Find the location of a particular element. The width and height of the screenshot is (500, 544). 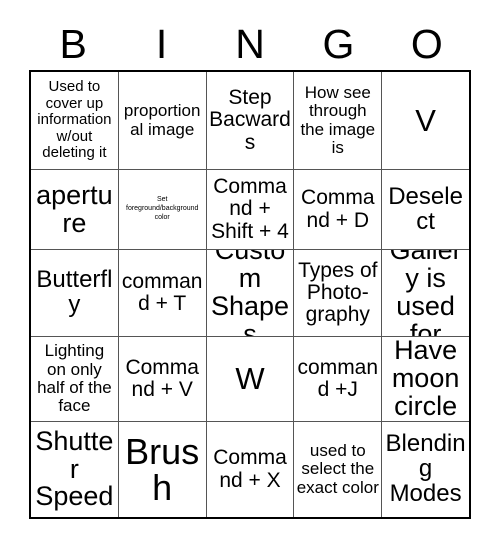

bingo-cell-i1: proportional image is located at coordinates (162, 120).